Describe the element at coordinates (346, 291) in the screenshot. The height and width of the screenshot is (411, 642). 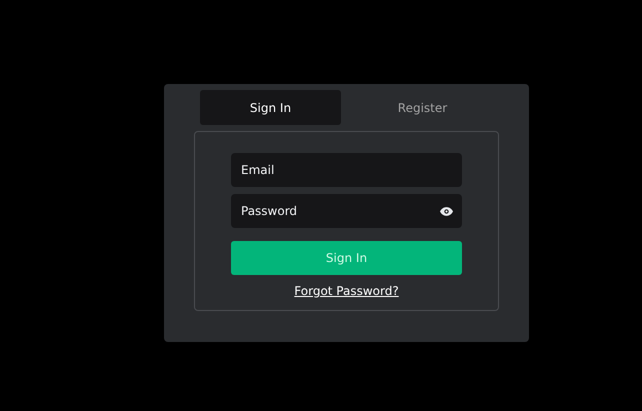
I see `forgot-password-link: Forgot Password?` at that location.